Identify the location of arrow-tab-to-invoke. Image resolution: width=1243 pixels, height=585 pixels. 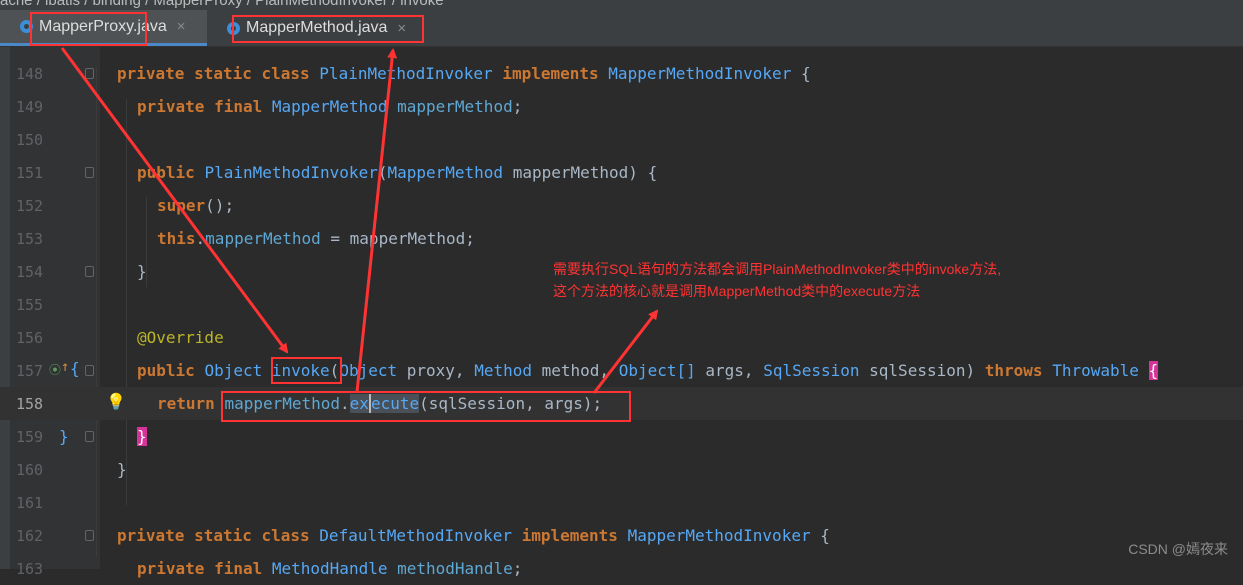
(174, 200).